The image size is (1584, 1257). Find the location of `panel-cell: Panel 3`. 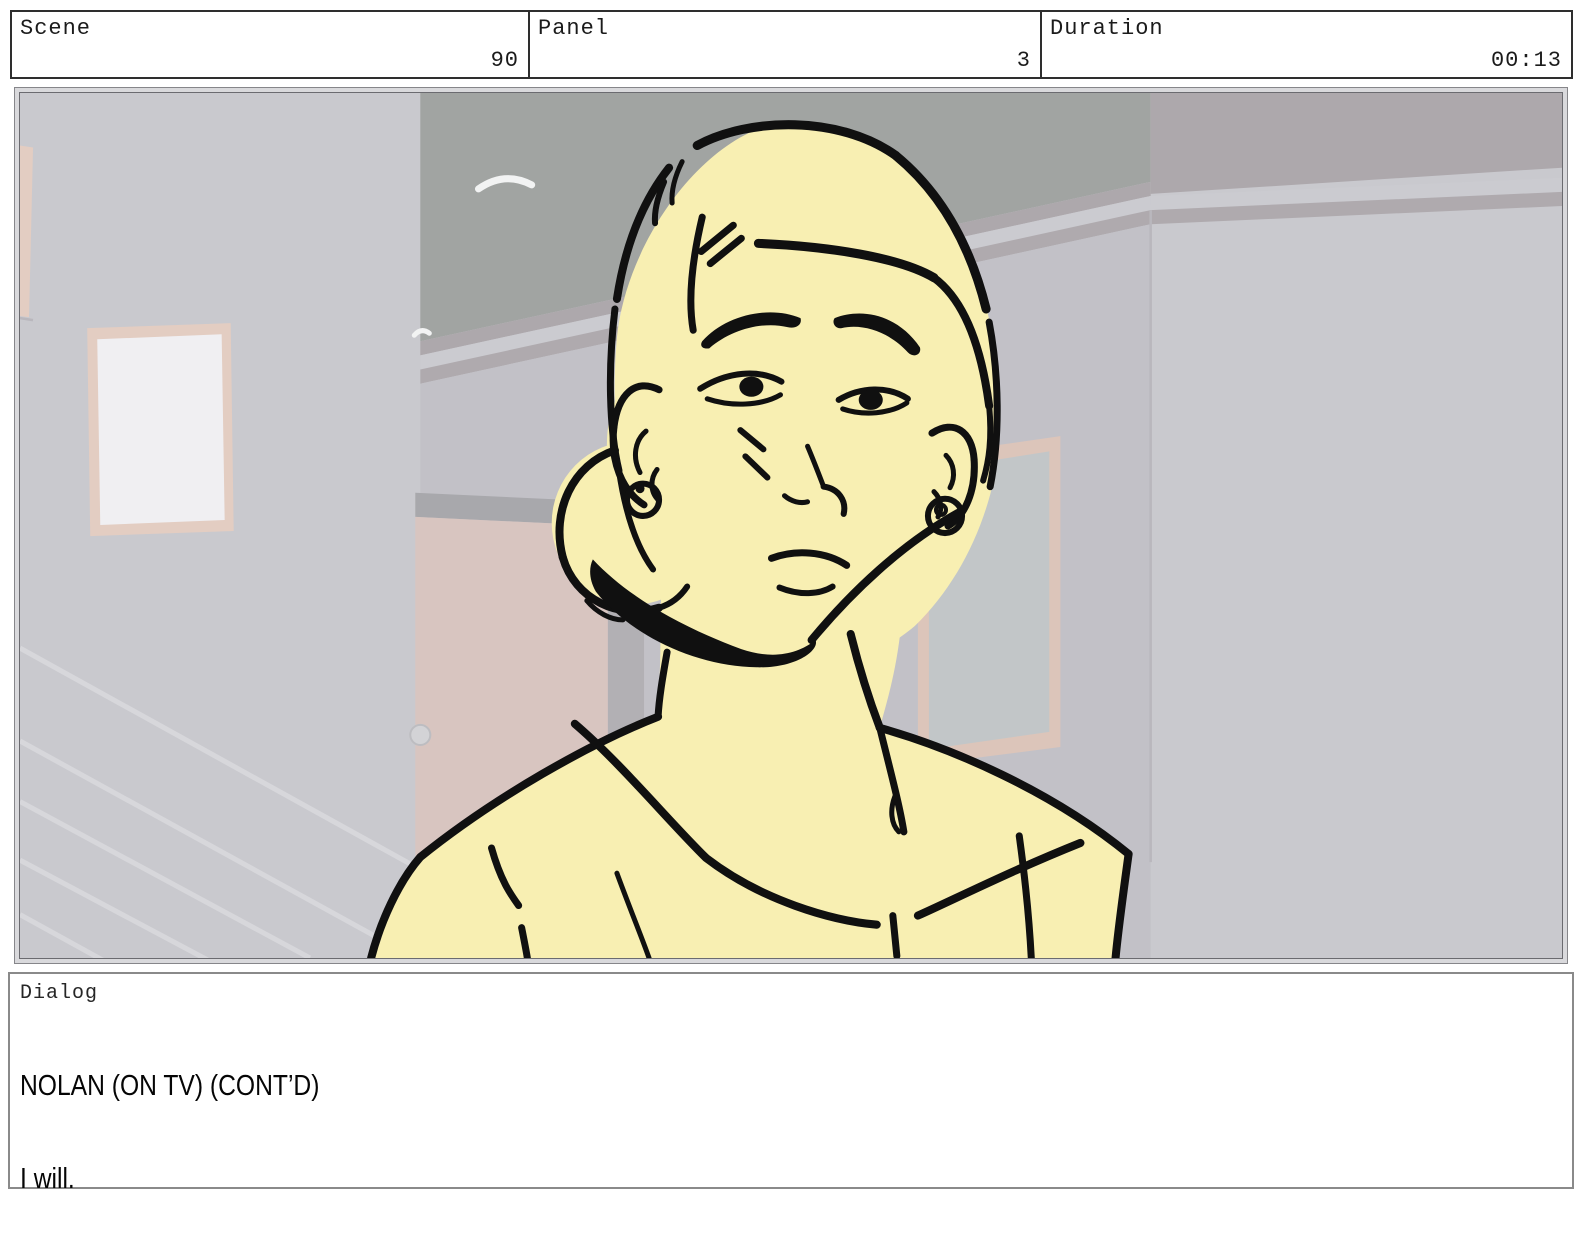

panel-cell: Panel 3 is located at coordinates (784, 44).